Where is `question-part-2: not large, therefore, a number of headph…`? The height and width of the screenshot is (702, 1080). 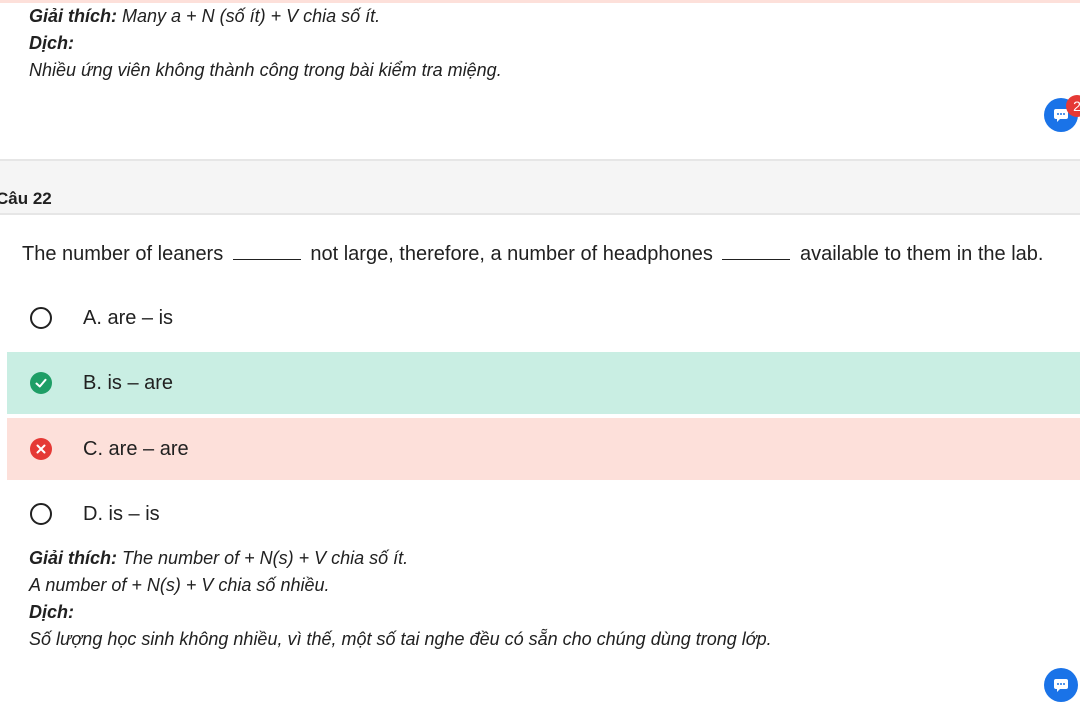
question-part-2: not large, therefore, a number of headph… is located at coordinates (511, 254).